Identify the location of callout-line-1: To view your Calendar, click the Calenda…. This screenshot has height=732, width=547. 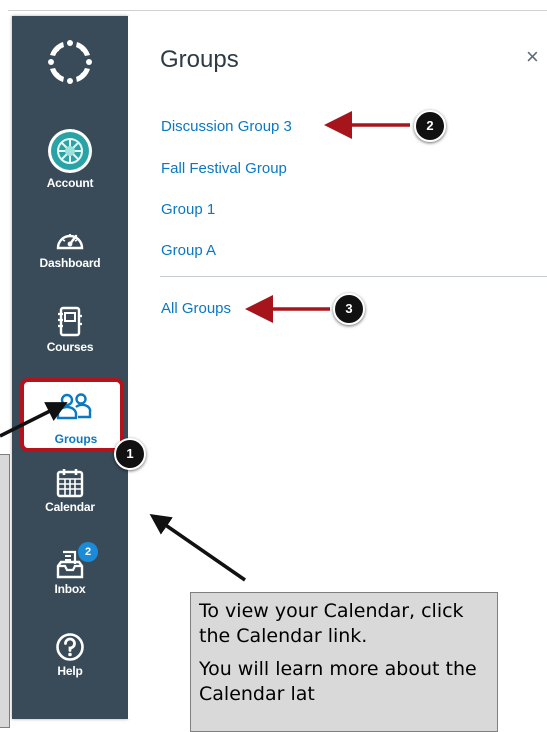
(331, 623).